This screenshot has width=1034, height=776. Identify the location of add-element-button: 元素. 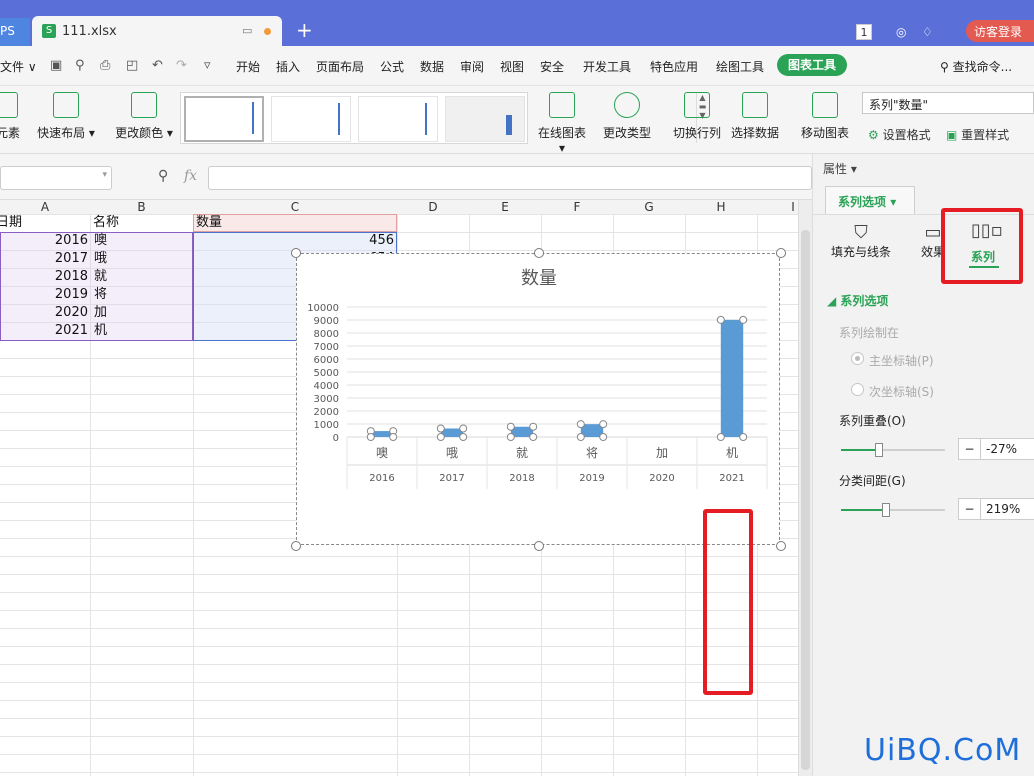
(10, 116).